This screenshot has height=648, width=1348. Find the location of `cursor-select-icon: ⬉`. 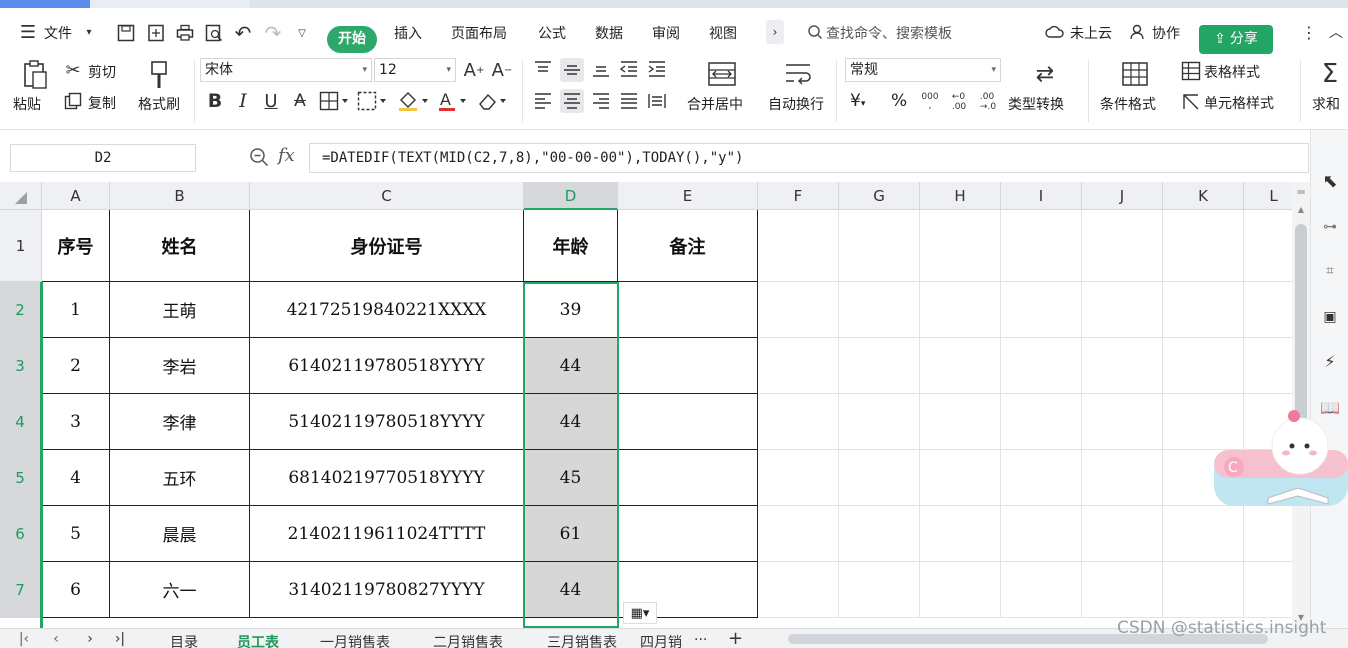

cursor-select-icon: ⬉ is located at coordinates (1330, 181).